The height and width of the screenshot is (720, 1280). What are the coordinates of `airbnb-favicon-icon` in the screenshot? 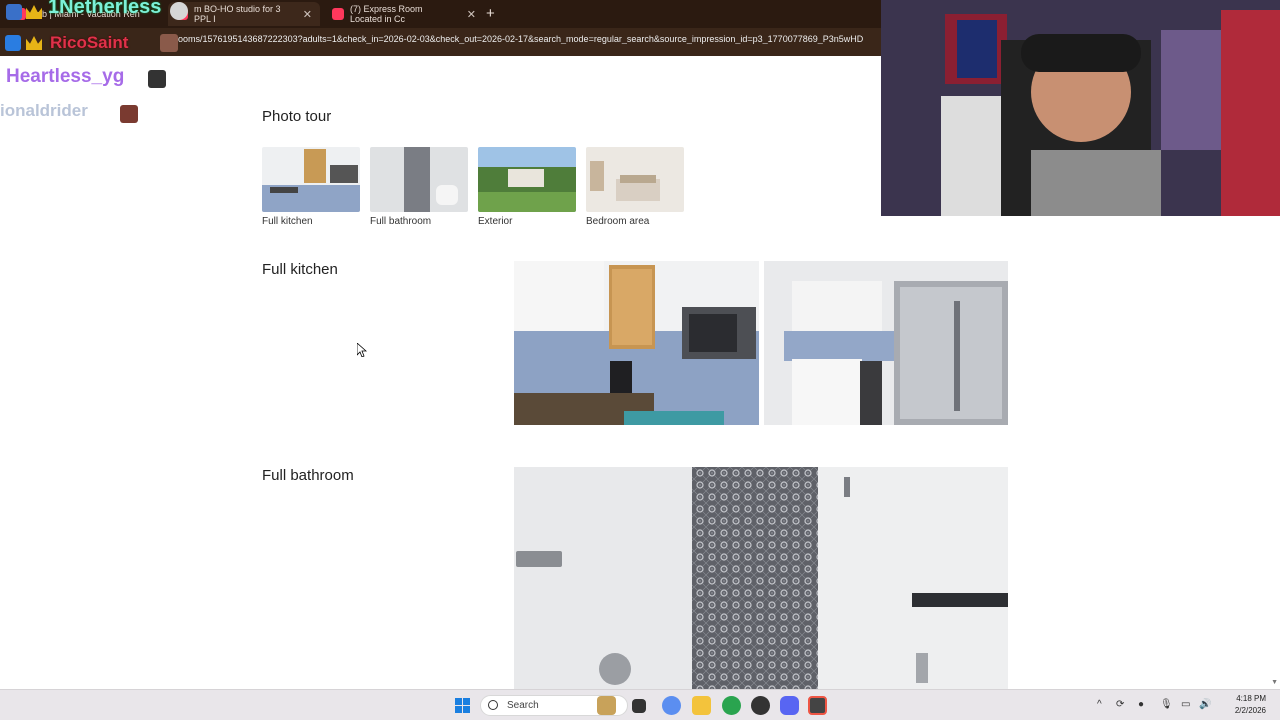 It's located at (338, 14).